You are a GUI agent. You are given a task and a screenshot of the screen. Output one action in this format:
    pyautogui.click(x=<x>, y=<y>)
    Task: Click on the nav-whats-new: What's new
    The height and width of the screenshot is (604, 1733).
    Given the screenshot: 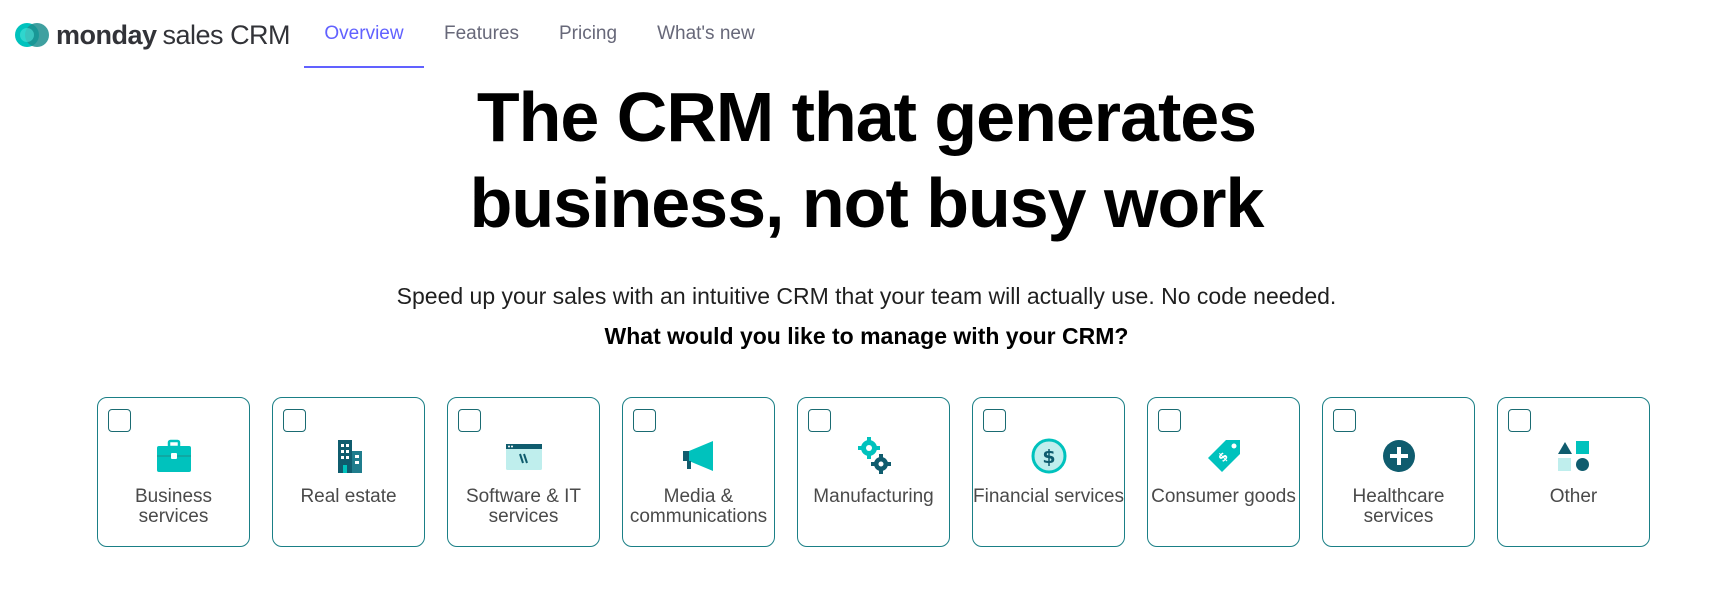 What is the action you would take?
    pyautogui.click(x=706, y=34)
    